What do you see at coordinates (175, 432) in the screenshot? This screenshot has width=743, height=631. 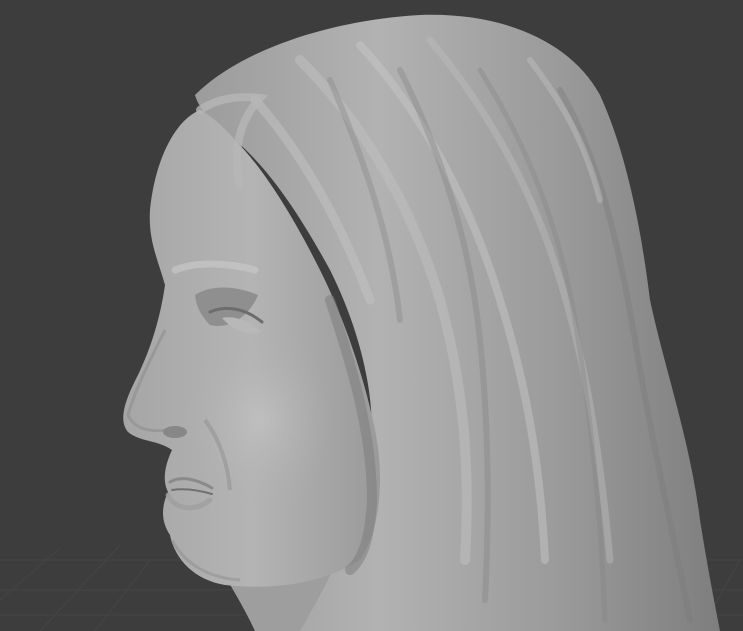 I see `nostril` at bounding box center [175, 432].